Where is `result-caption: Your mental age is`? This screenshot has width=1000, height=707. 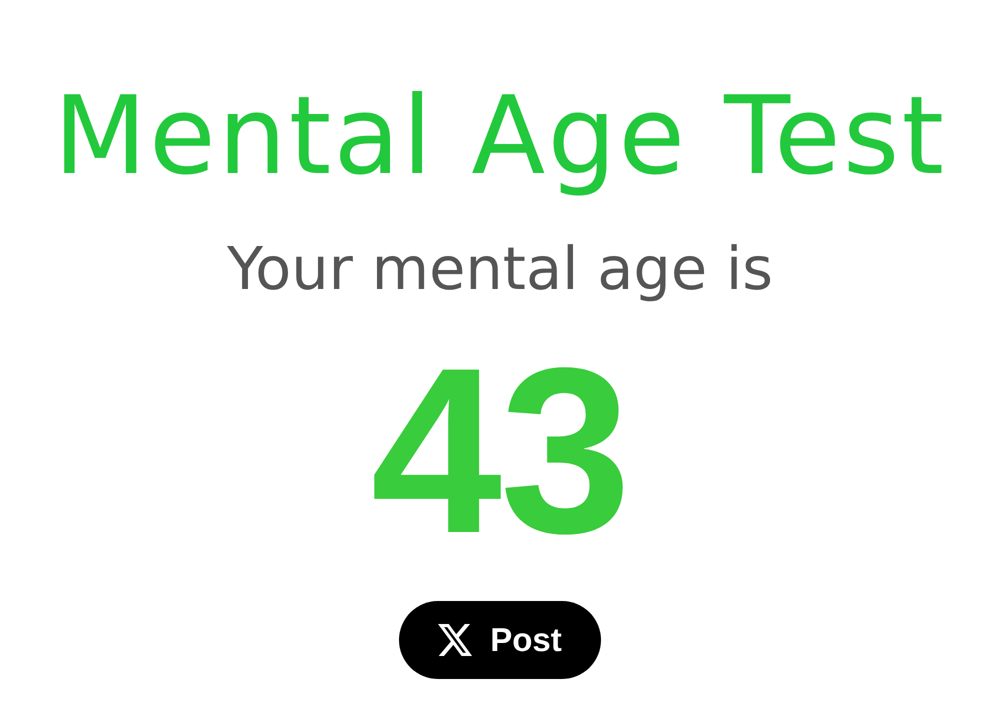 result-caption: Your mental age is is located at coordinates (500, 269).